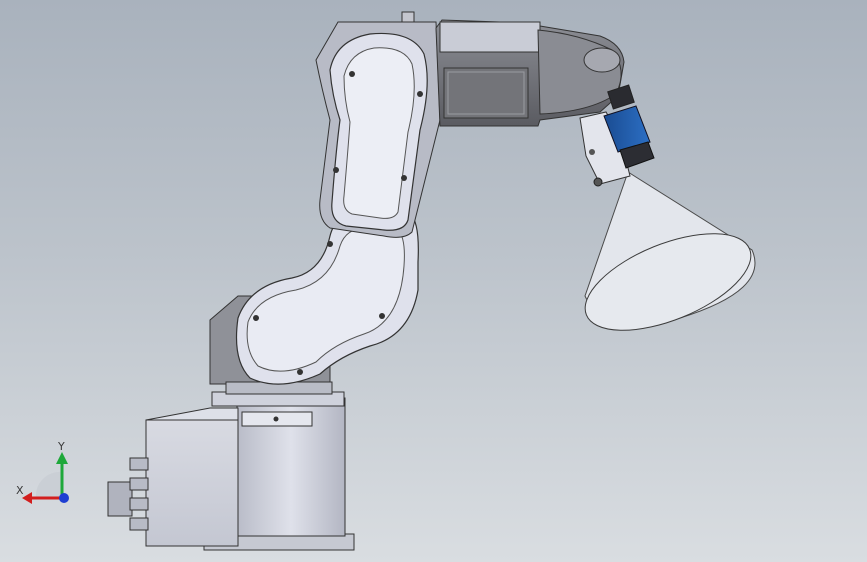 This screenshot has height=562, width=867. I want to click on coordinate-triad: Y X, so click(52, 475).